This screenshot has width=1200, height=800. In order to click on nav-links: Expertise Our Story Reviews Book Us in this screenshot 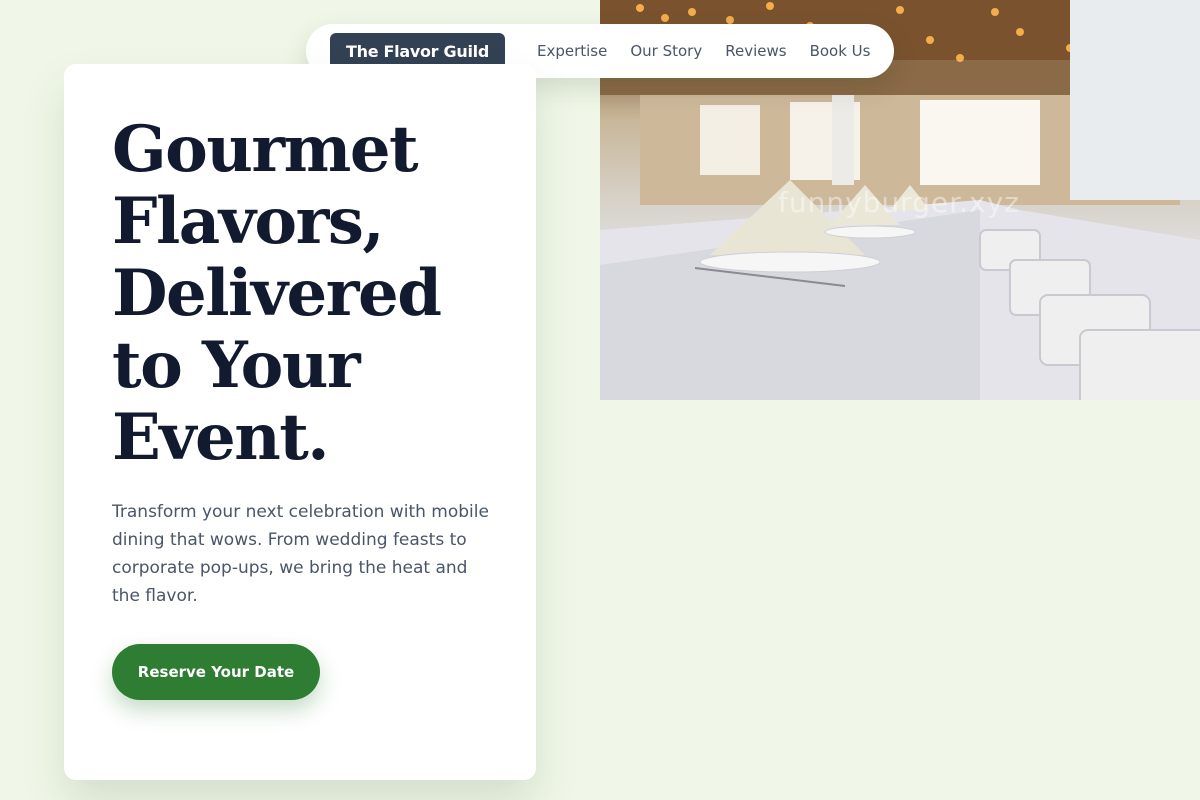, I will do `click(704, 51)`.